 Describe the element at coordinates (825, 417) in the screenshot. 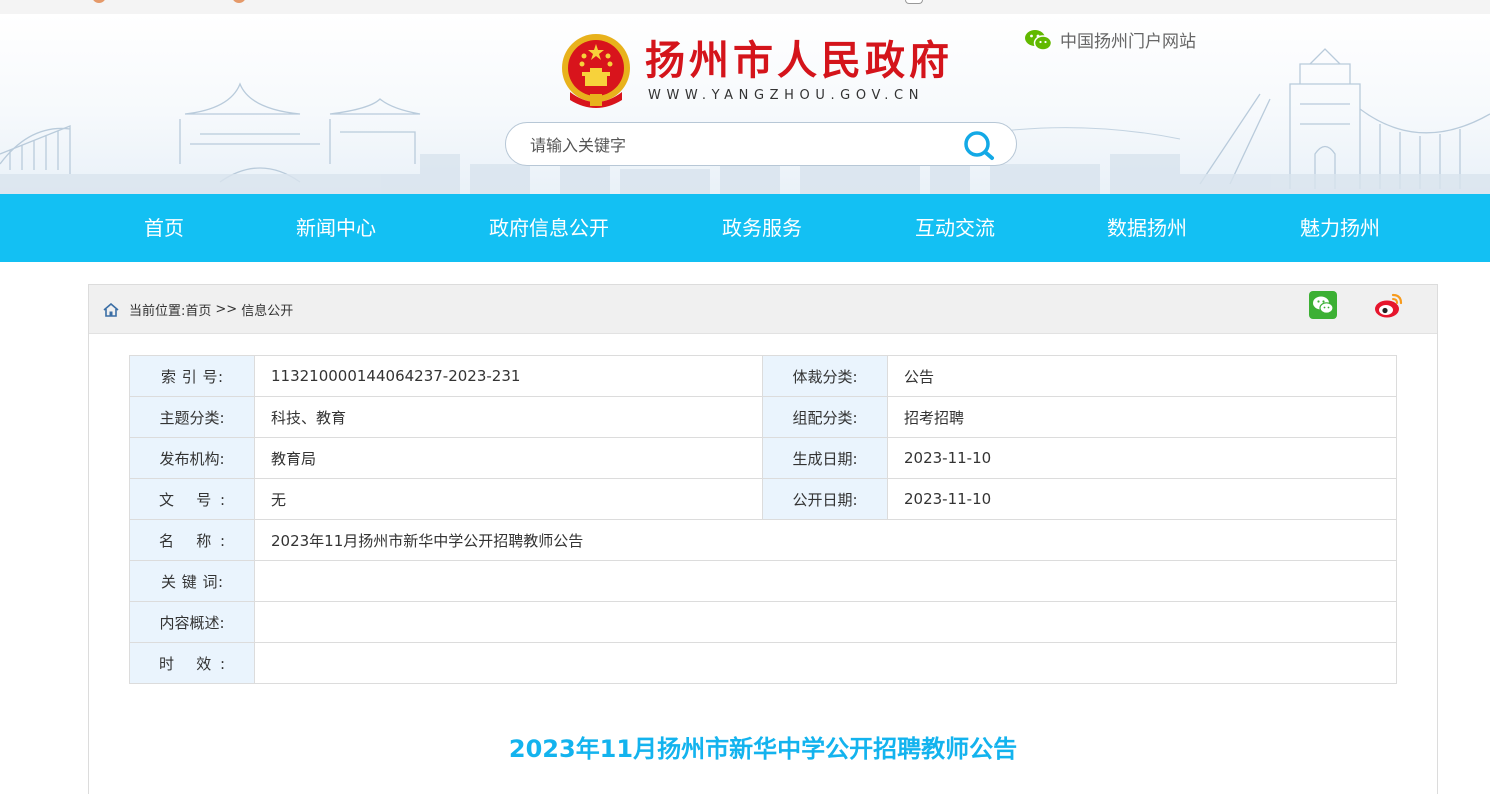

I see `label-config: 组配分类:` at that location.